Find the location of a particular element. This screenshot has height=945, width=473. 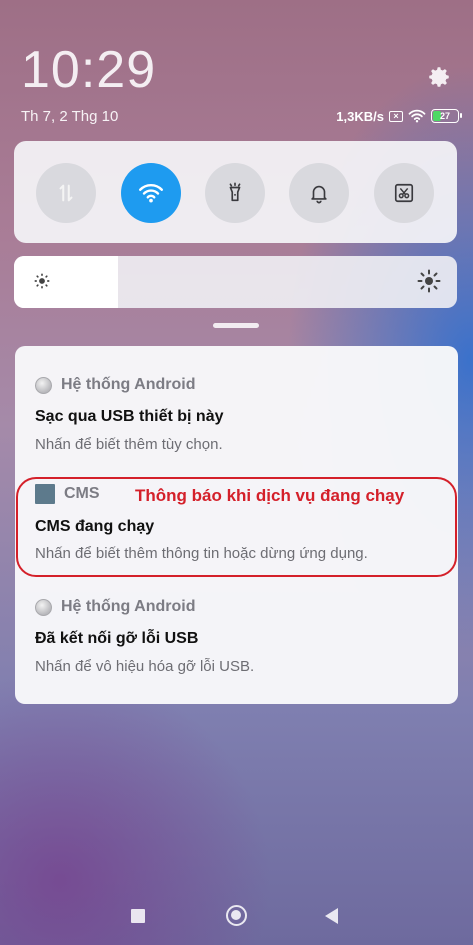

mobile-data-toggle is located at coordinates (66, 193).